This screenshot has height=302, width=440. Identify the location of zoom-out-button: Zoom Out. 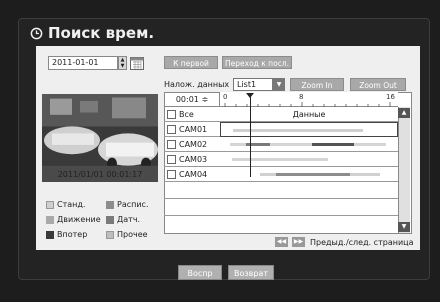
(378, 84).